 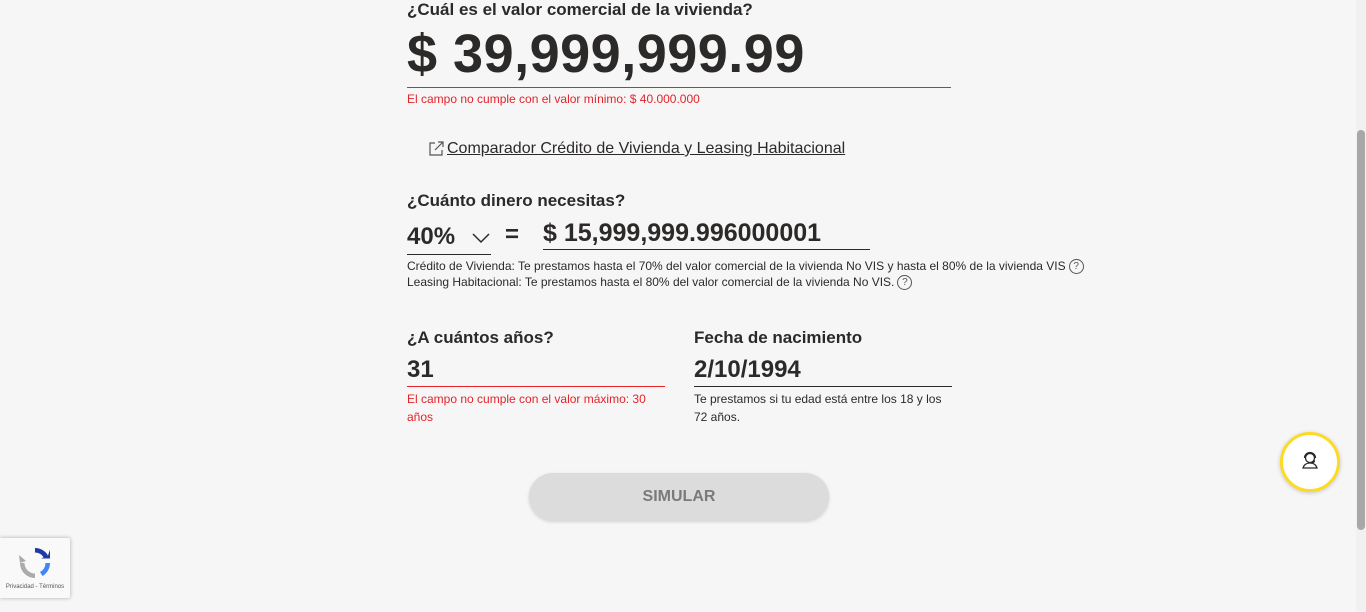 I want to click on amount-label: ¿Cuánto dinero necesitas?, so click(x=516, y=200).